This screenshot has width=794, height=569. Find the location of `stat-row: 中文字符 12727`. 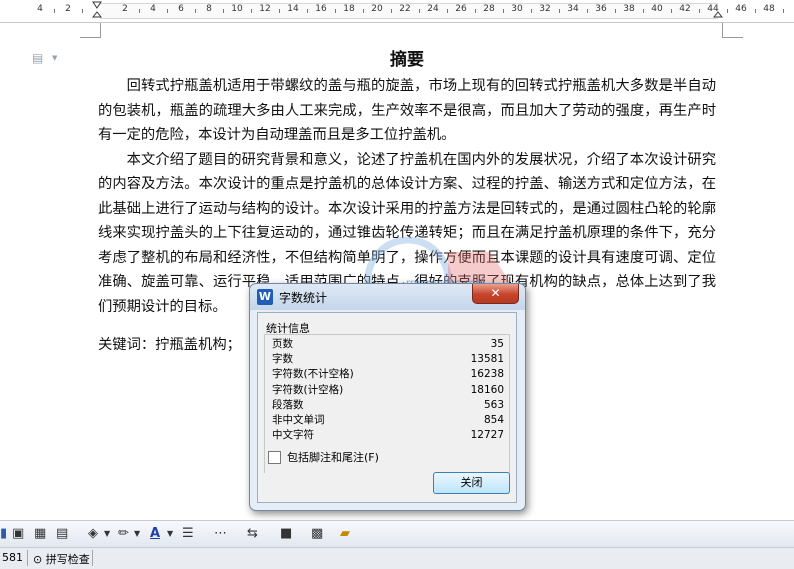

stat-row: 中文字符 12727 is located at coordinates (388, 435).